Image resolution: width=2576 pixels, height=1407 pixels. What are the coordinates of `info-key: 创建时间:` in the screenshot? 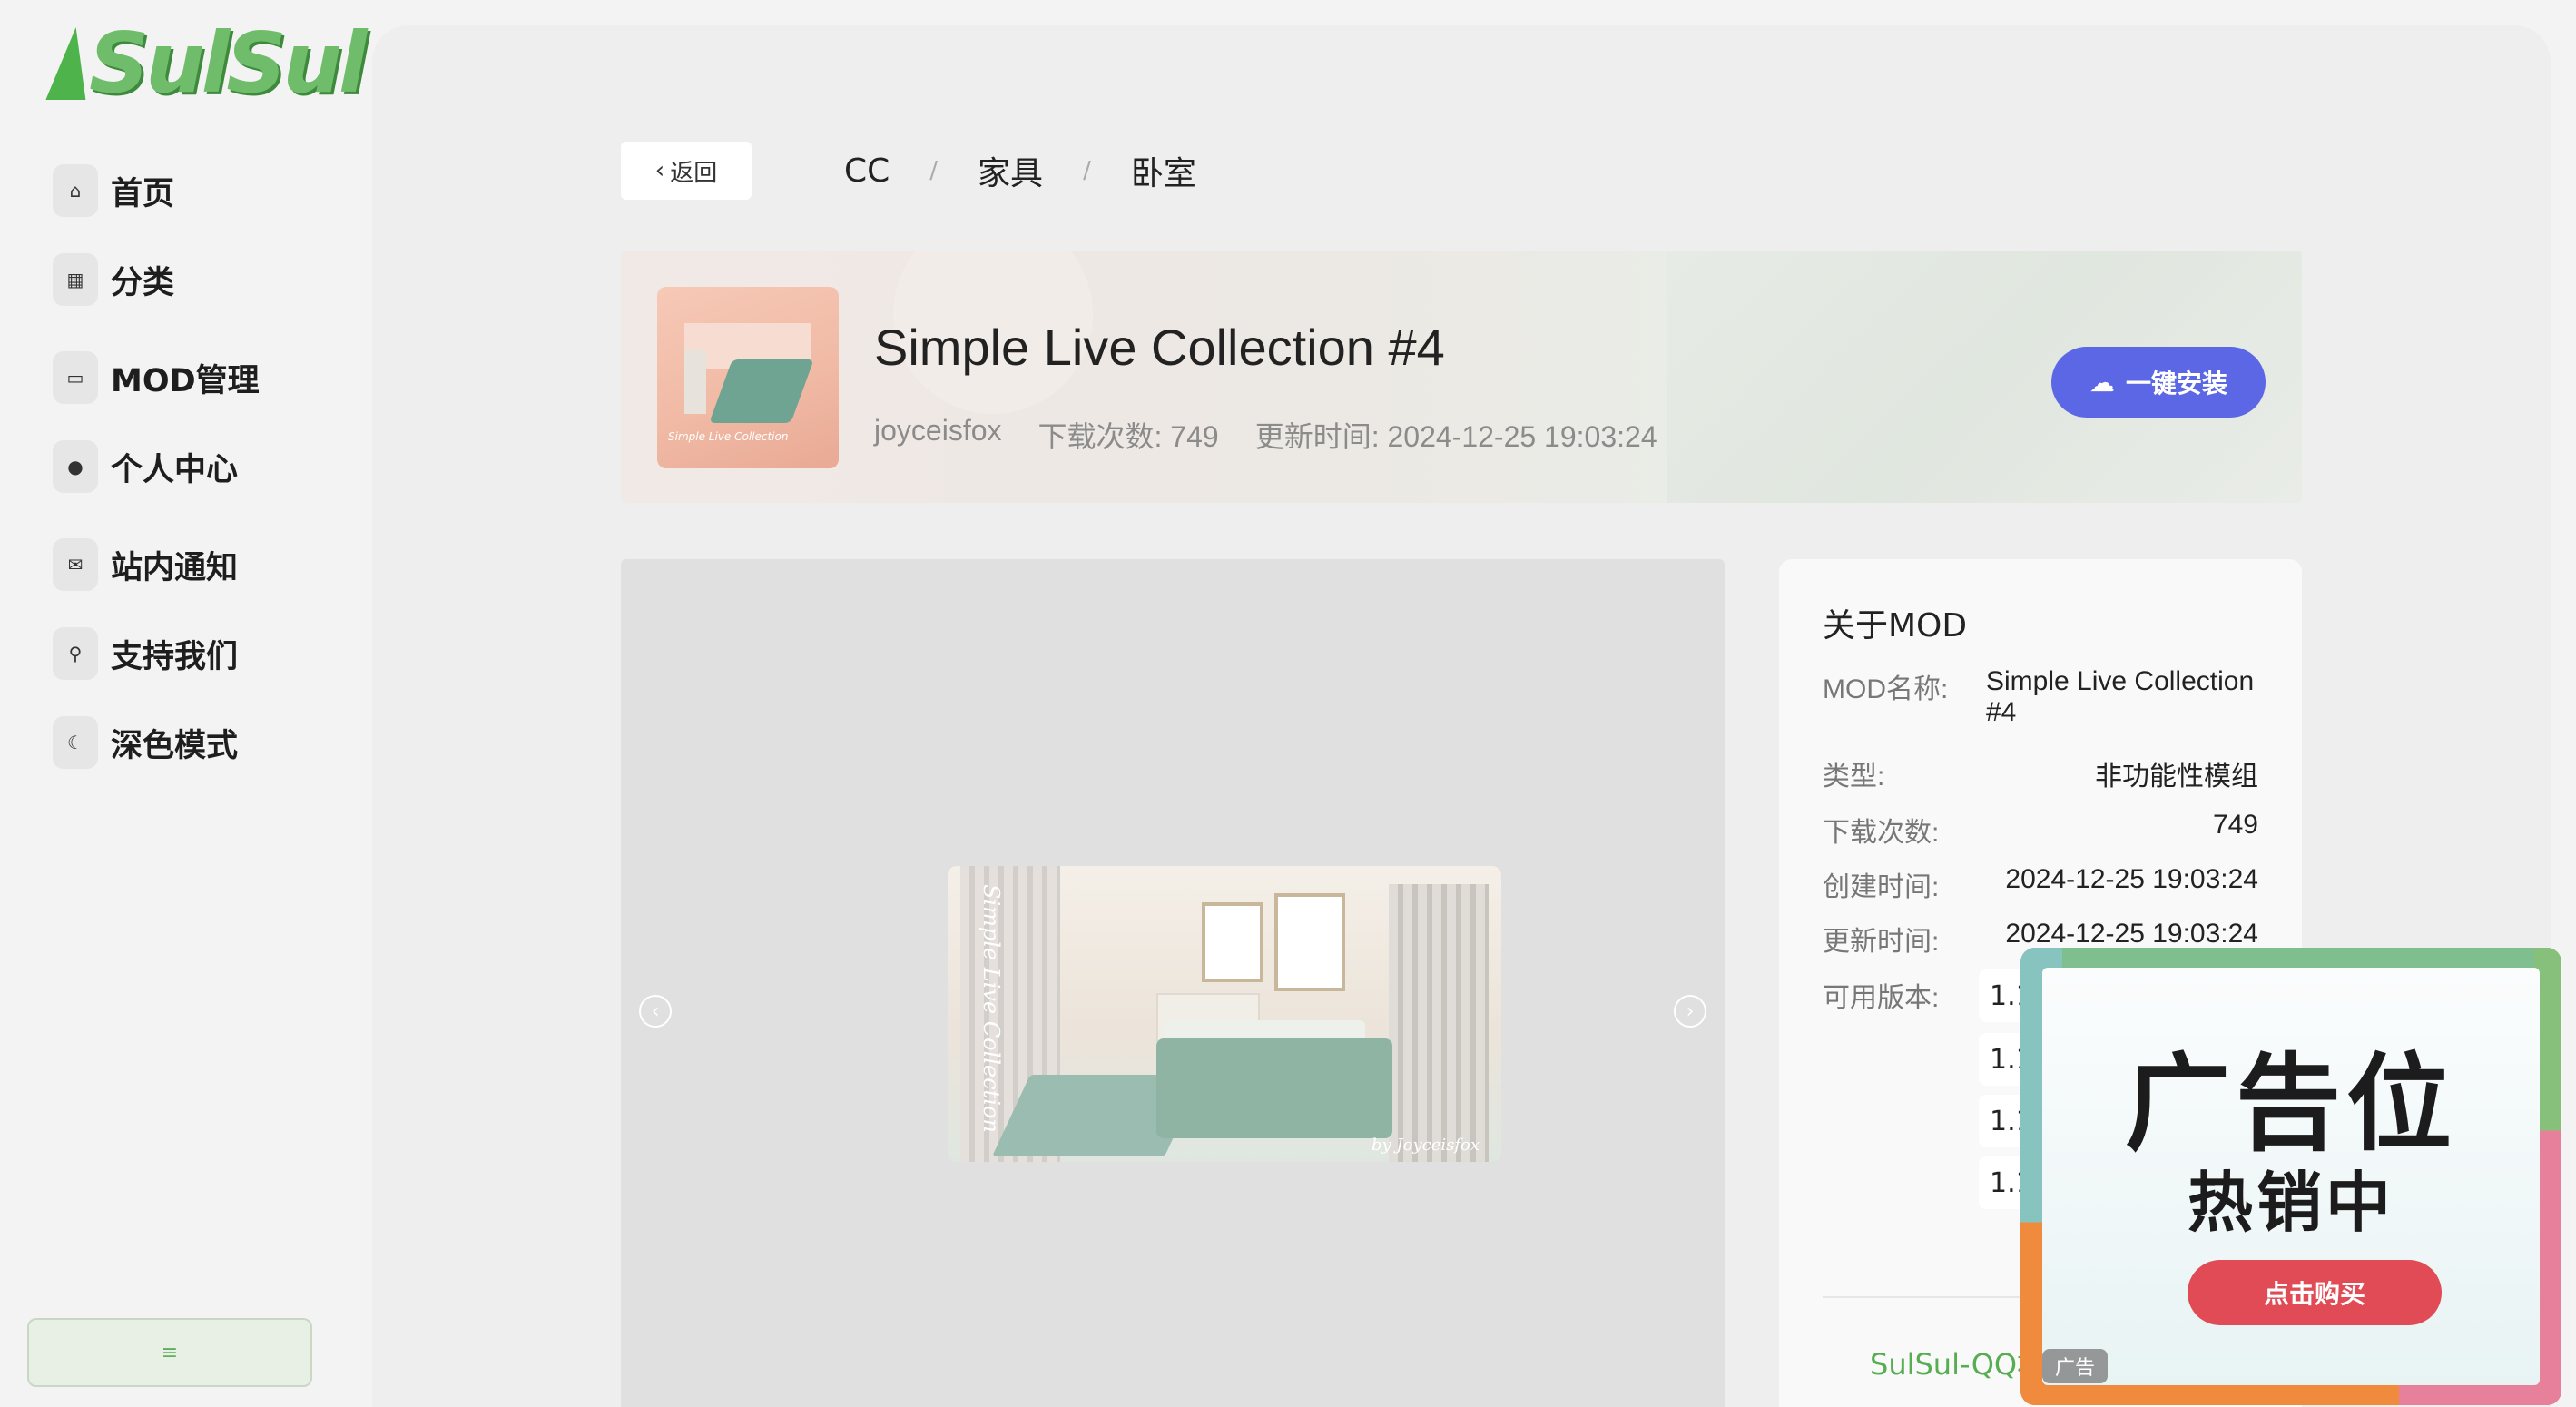 It's located at (1881, 887).